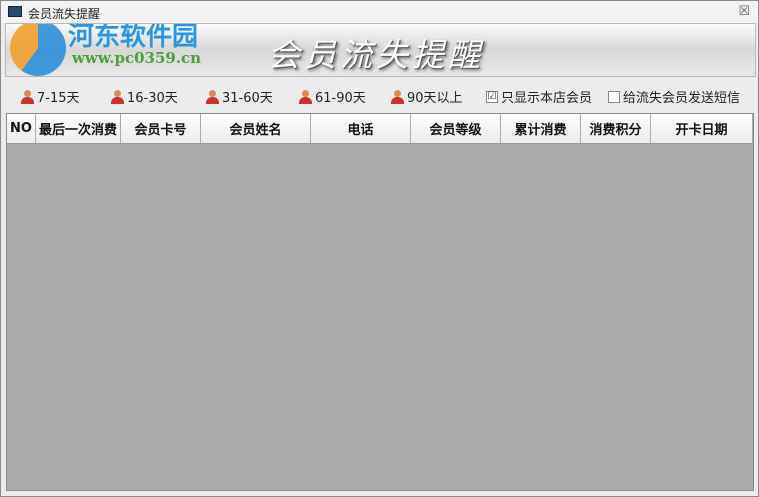  I want to click on checkbox-checked-icon: ☑, so click(492, 96).